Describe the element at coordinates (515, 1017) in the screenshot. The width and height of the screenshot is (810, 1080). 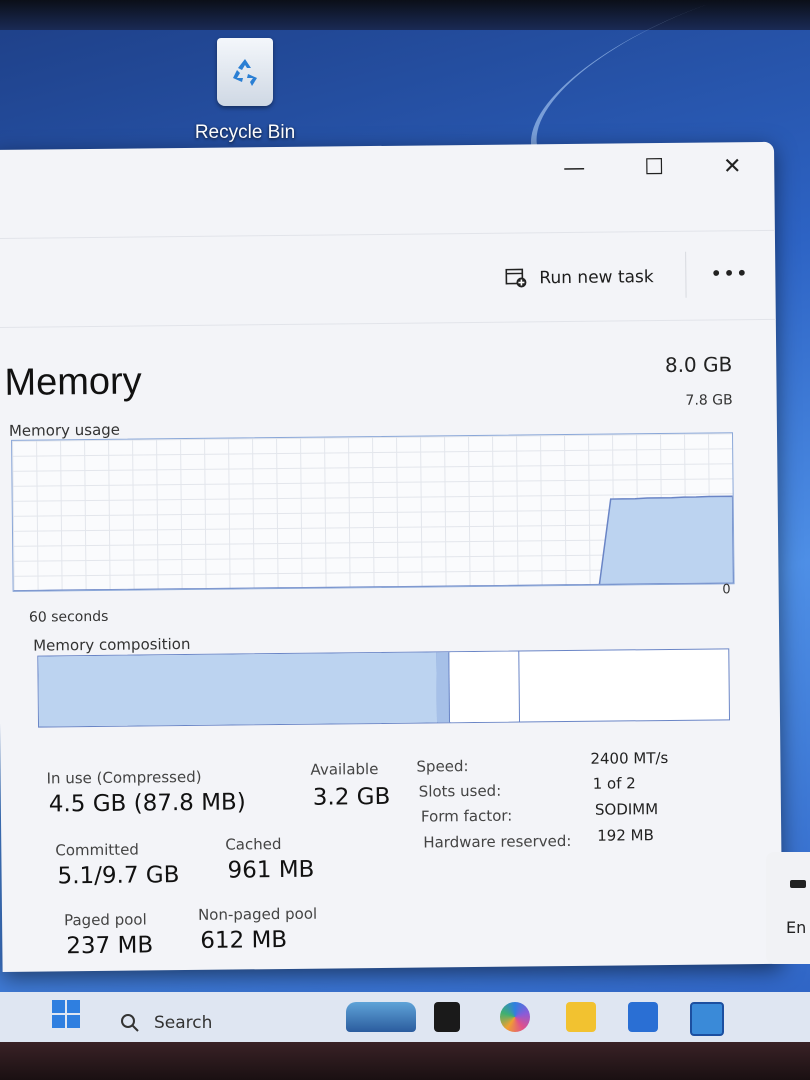
I see `copilot-icon` at that location.